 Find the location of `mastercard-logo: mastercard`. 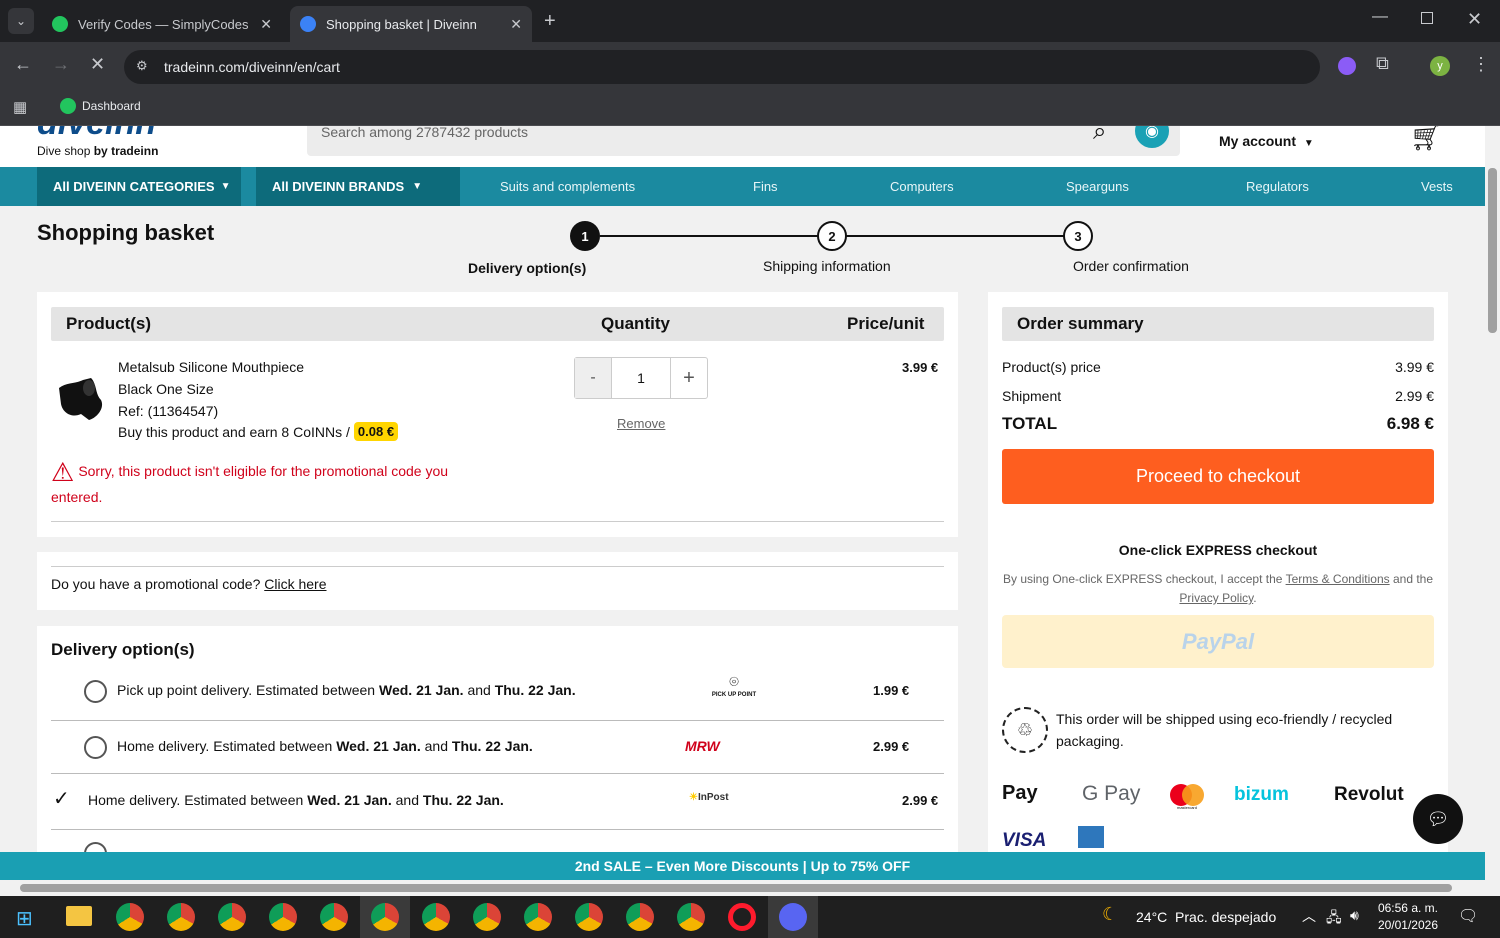

mastercard-logo: mastercard is located at coordinates (1187, 797).